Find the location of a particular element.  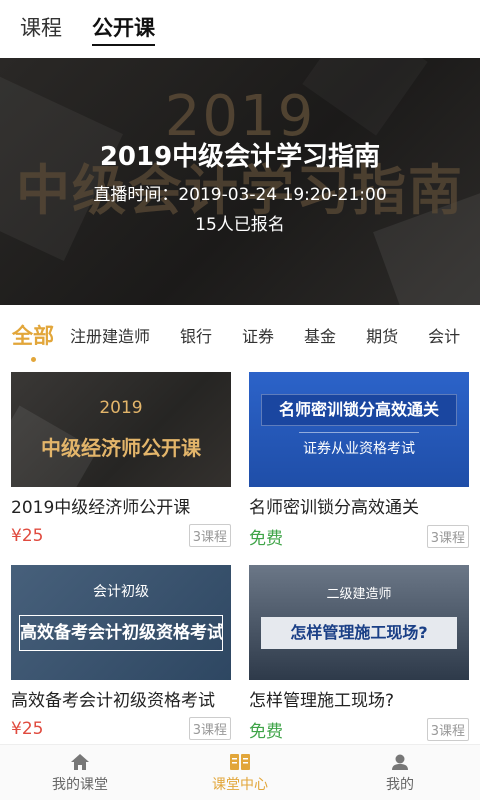

home-icon is located at coordinates (80, 762).